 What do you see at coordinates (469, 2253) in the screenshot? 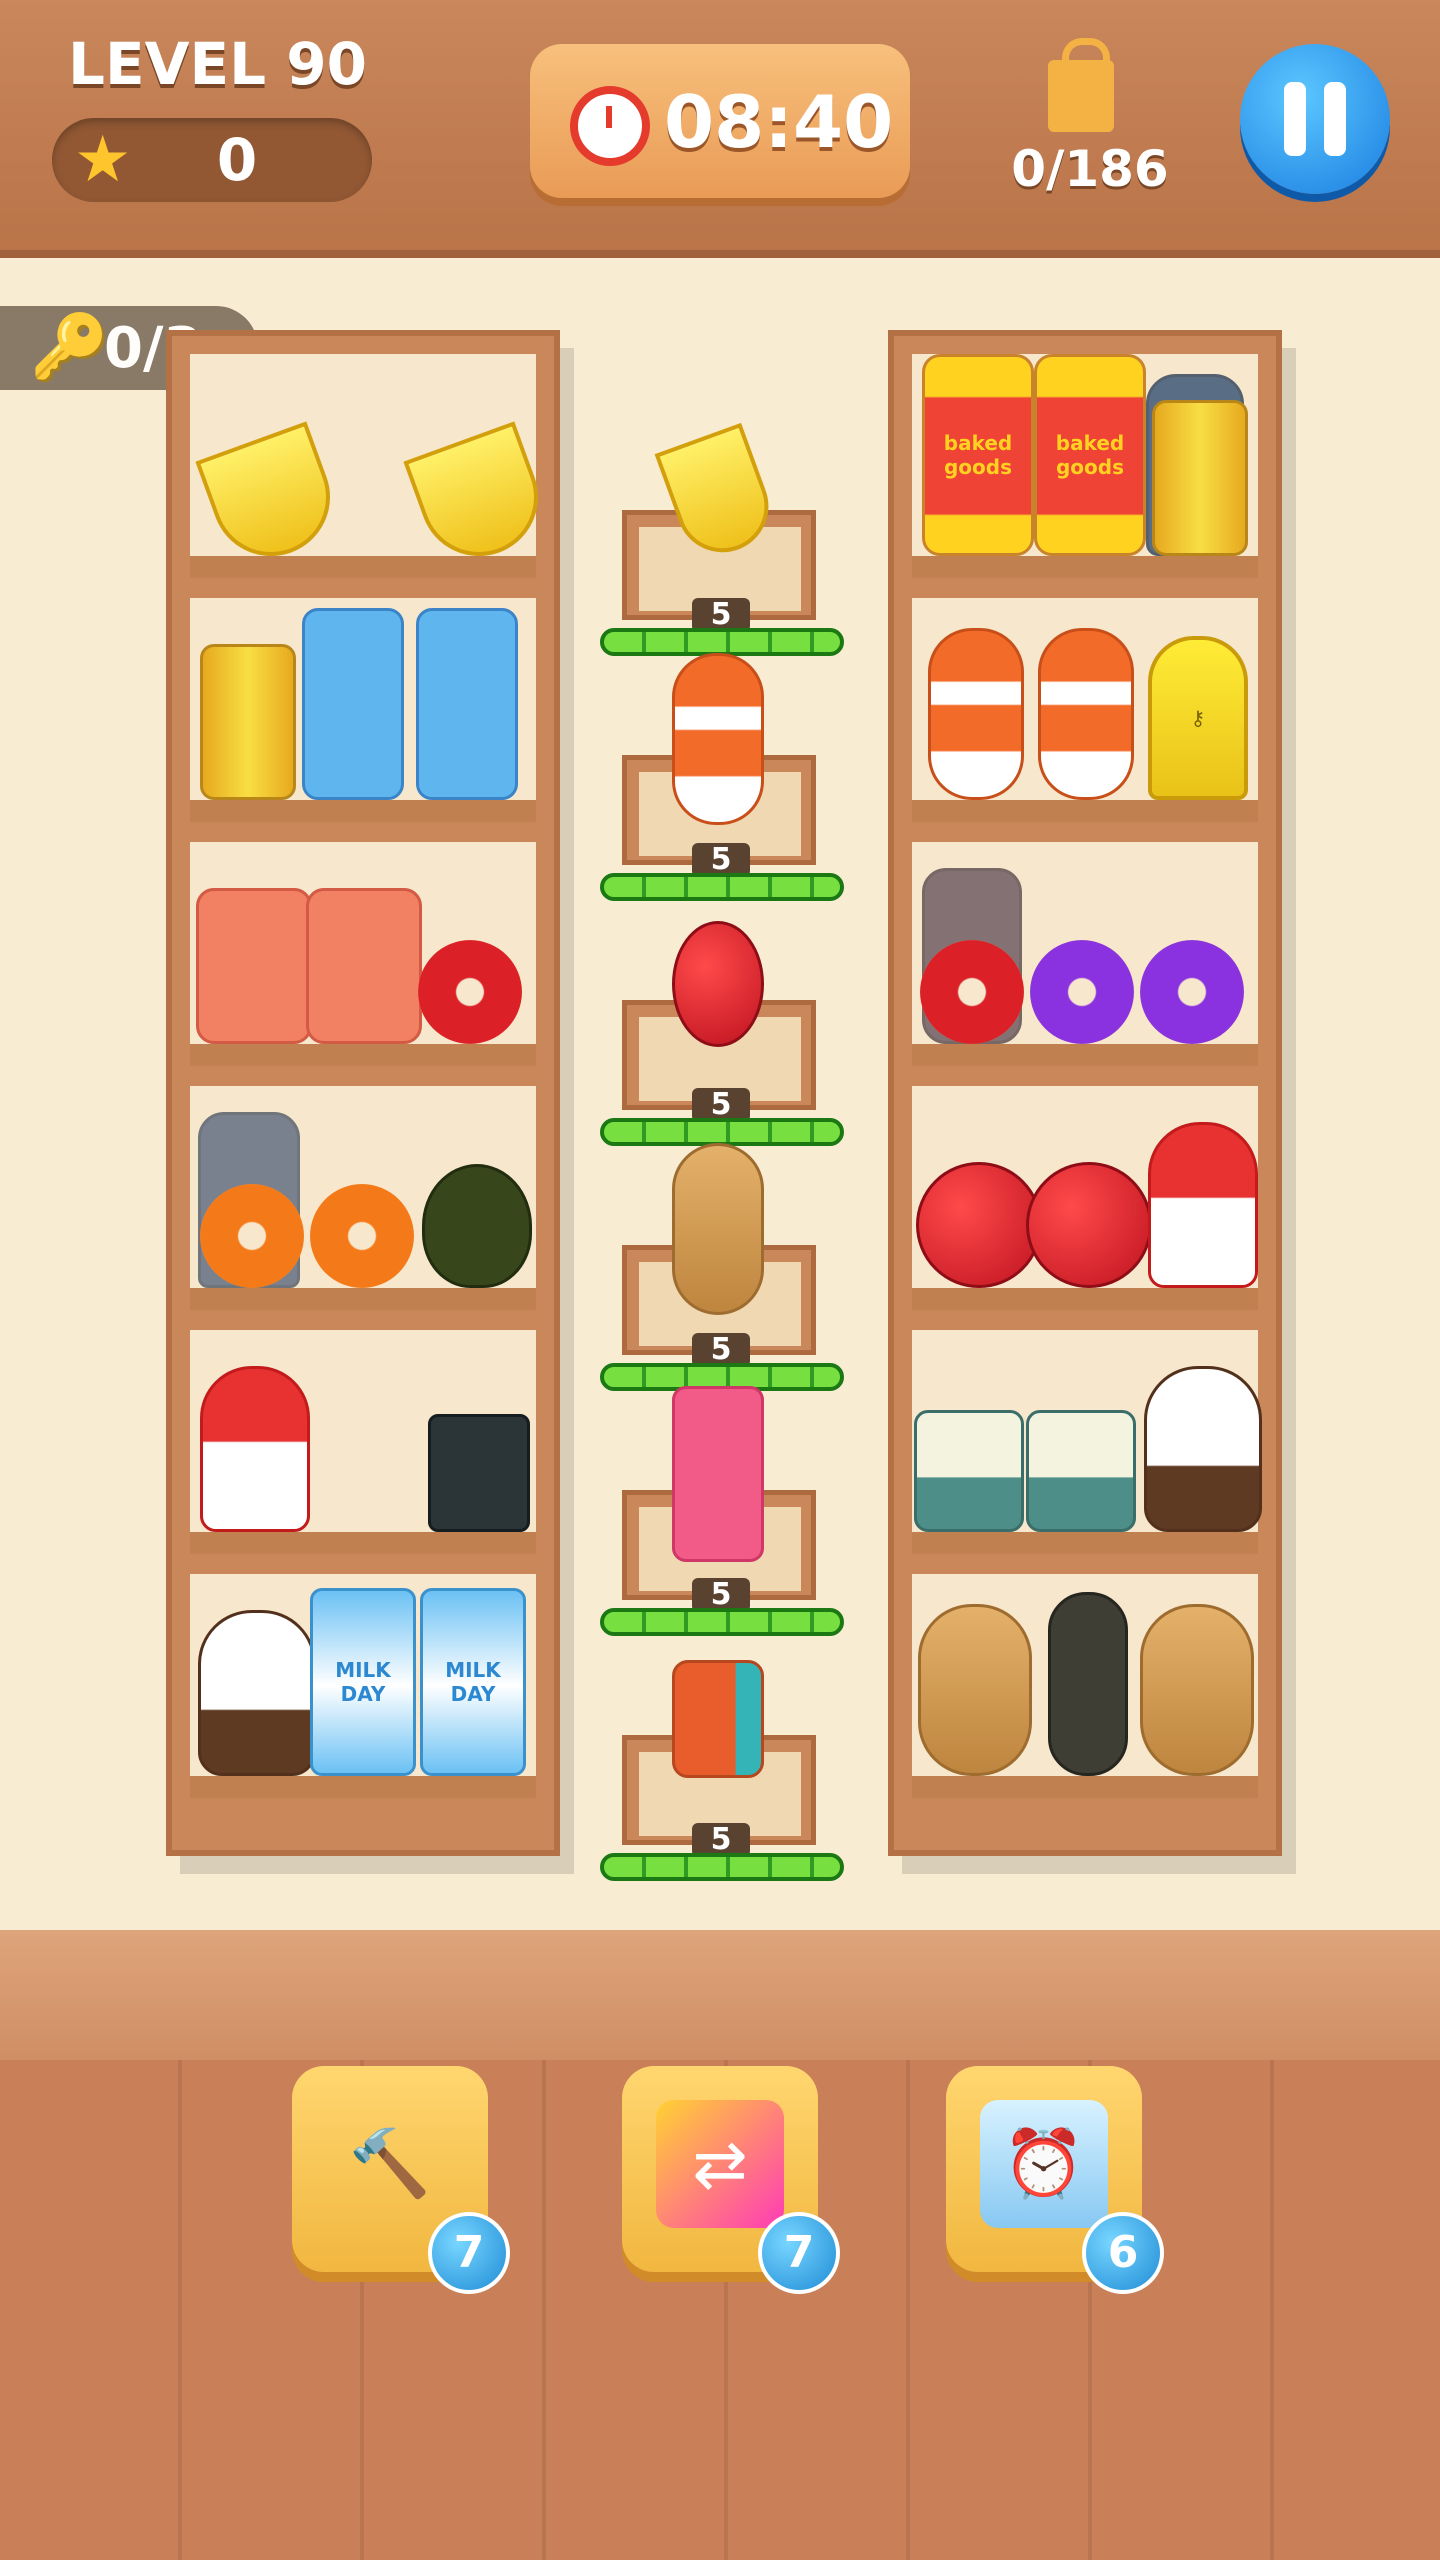
I see `hammer-count-badge: 7` at bounding box center [469, 2253].